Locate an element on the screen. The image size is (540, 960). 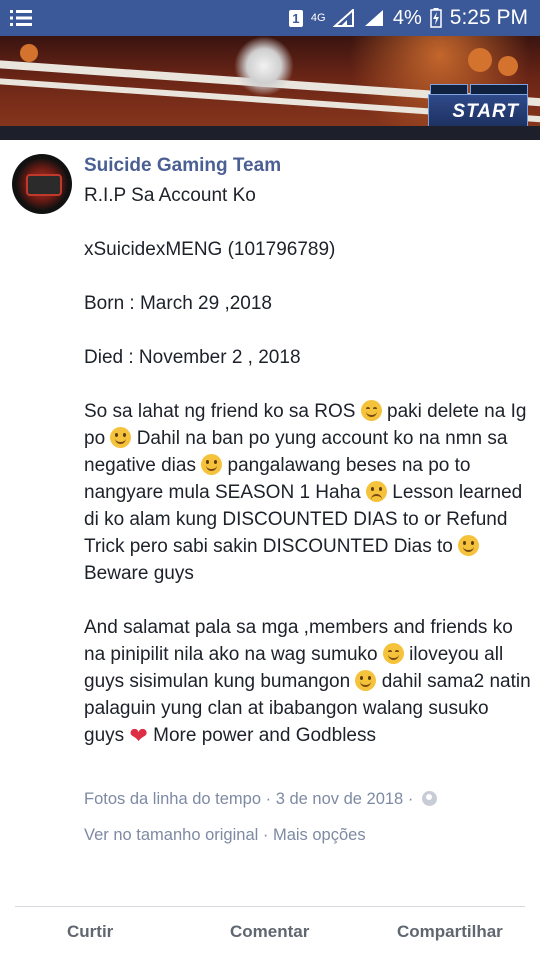
battery-icon is located at coordinates (436, 18).